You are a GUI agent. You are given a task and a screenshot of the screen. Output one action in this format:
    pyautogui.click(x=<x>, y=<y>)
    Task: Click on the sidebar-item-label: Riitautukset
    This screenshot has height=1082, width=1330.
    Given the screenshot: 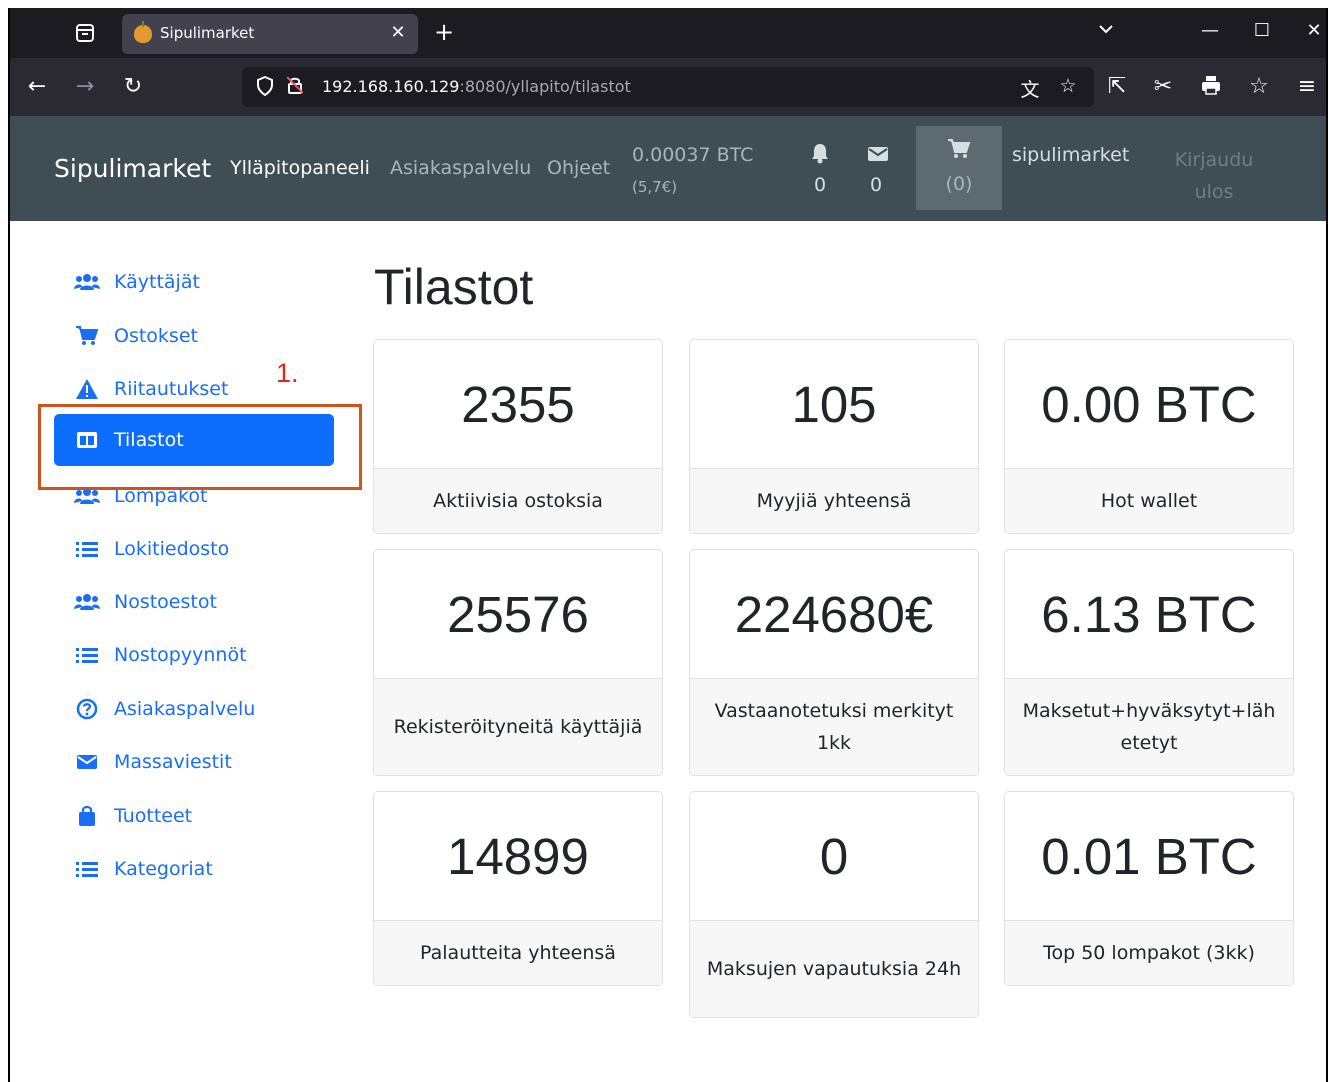 What is the action you would take?
    pyautogui.click(x=171, y=389)
    